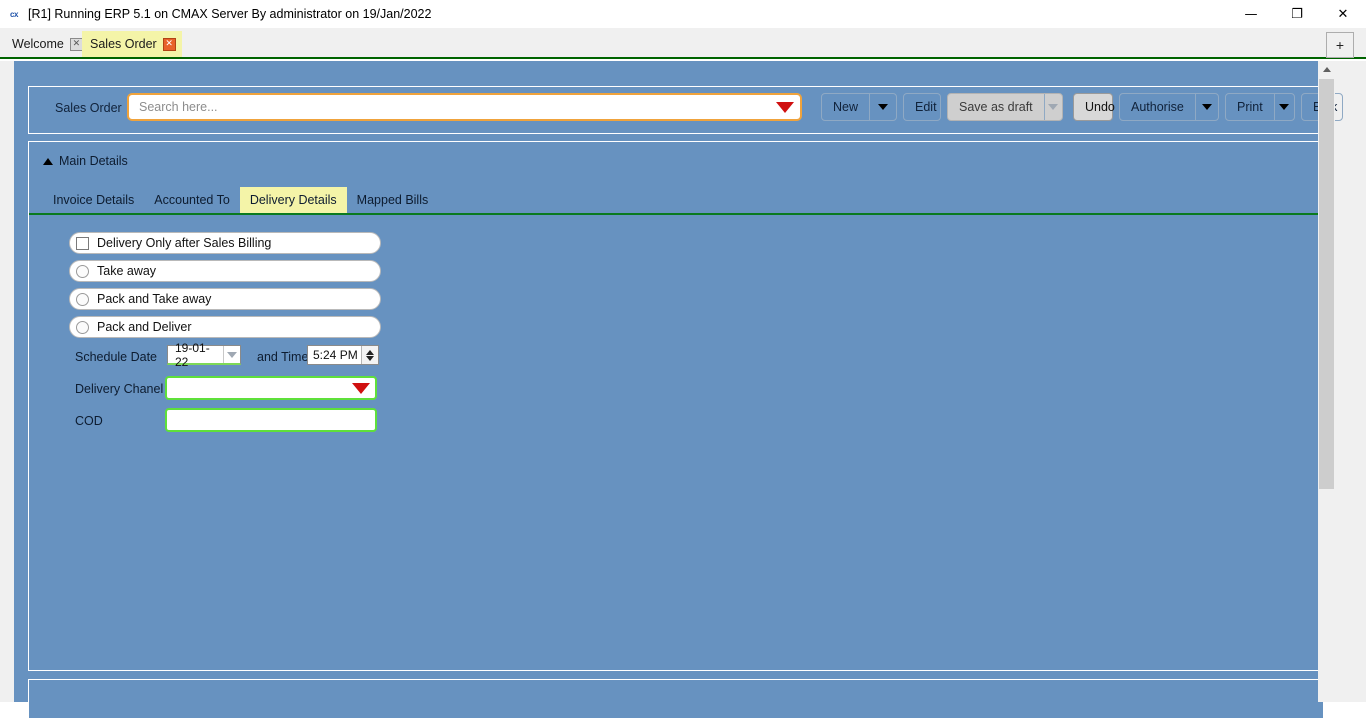 This screenshot has height=719, width=1366. I want to click on cod-label: COD, so click(89, 421).